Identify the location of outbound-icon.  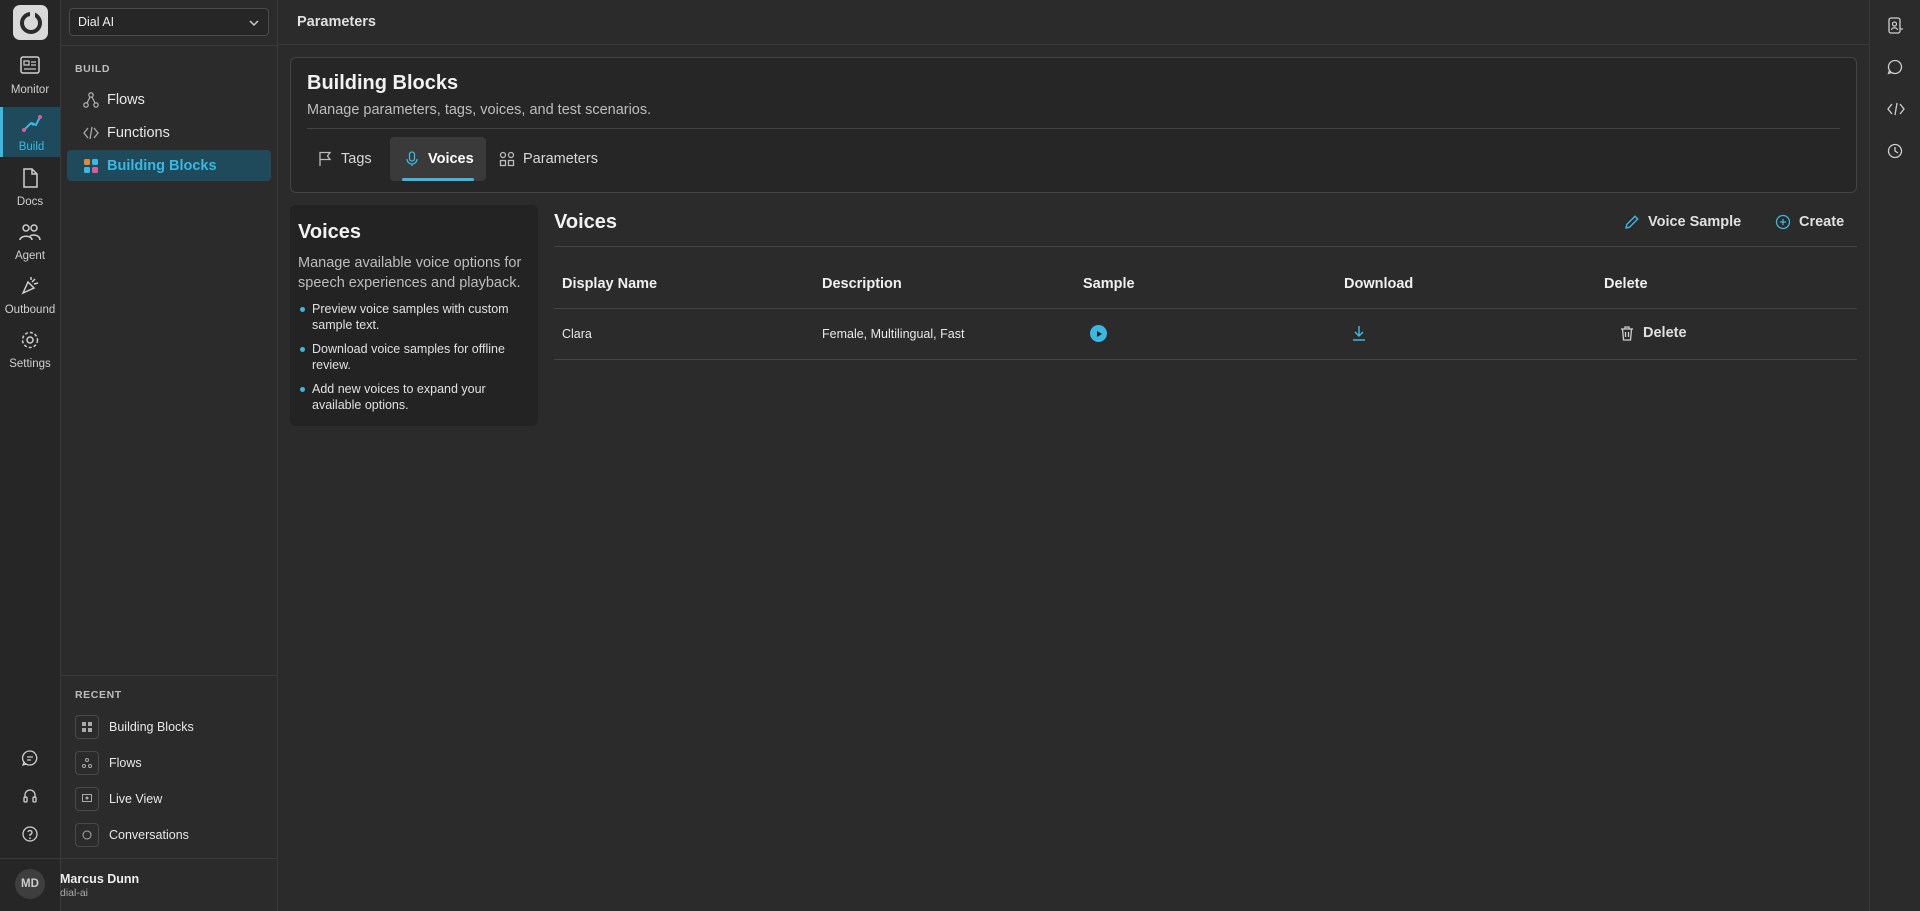
(30, 286).